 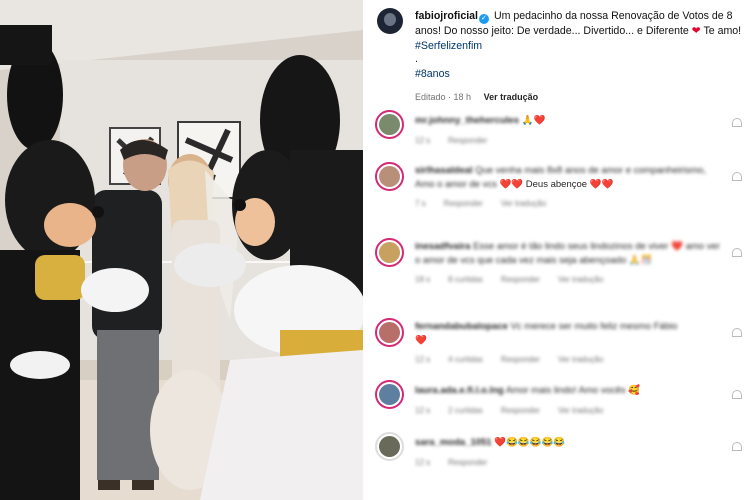 What do you see at coordinates (565, 390) in the screenshot?
I see `comment-text: Amor mais lindo! Amo vocês` at bounding box center [565, 390].